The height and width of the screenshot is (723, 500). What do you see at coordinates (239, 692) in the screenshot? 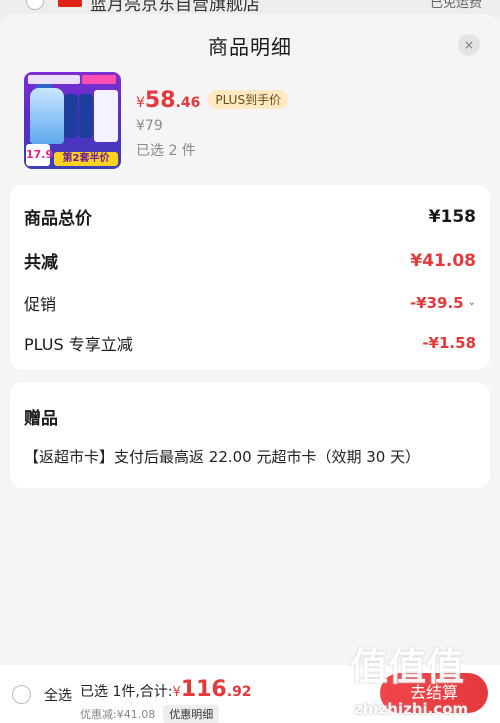
I see `summary-decimal: .92` at bounding box center [239, 692].